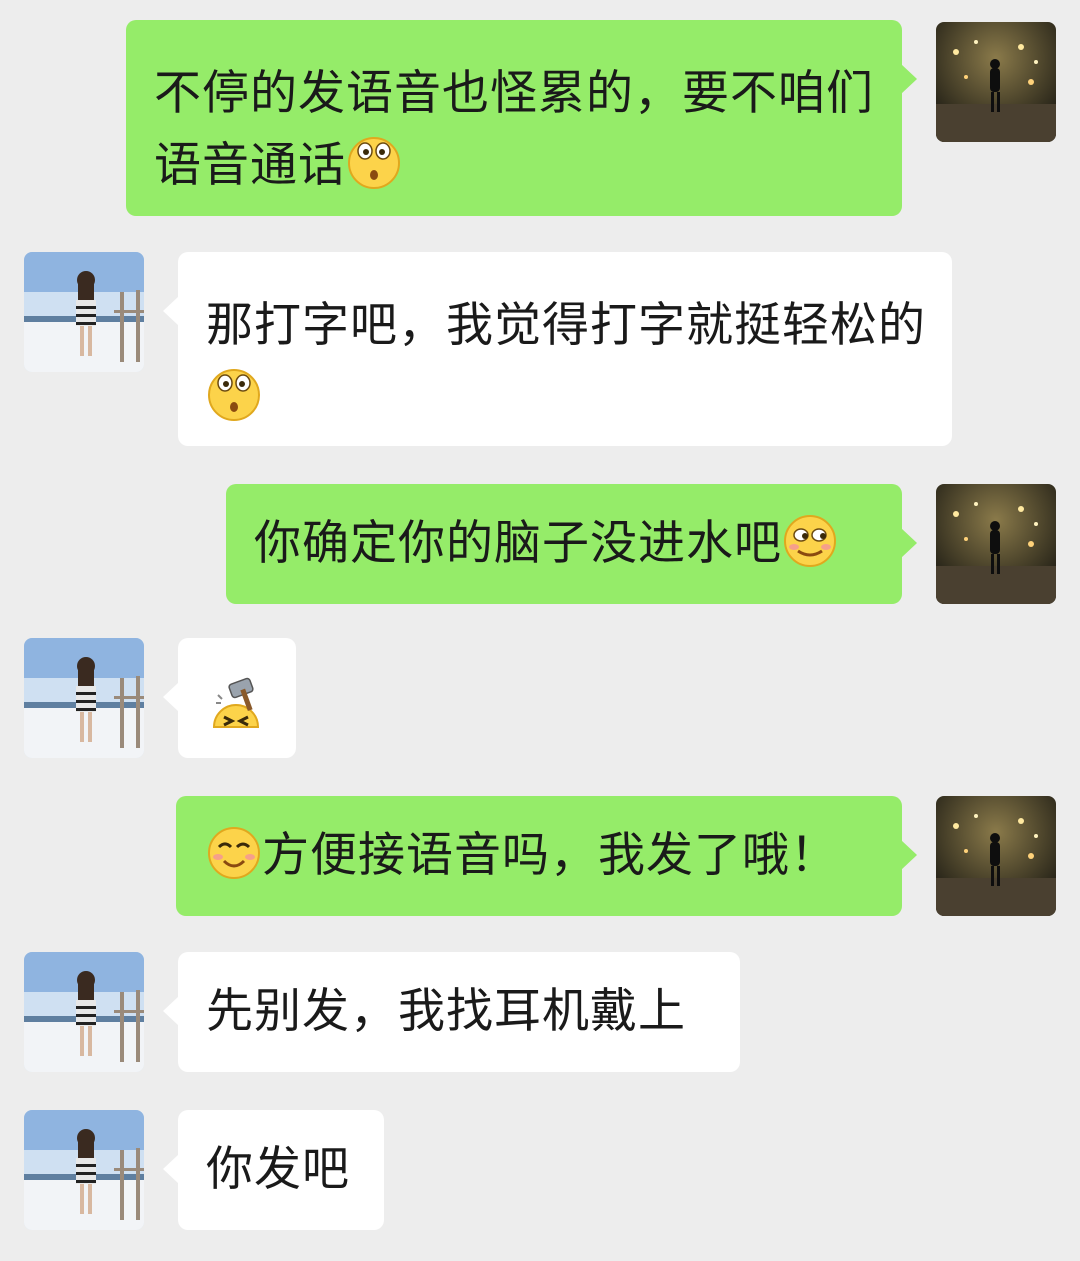 The width and height of the screenshot is (1080, 1261). I want to click on message-bubble-received, so click(229, 698).